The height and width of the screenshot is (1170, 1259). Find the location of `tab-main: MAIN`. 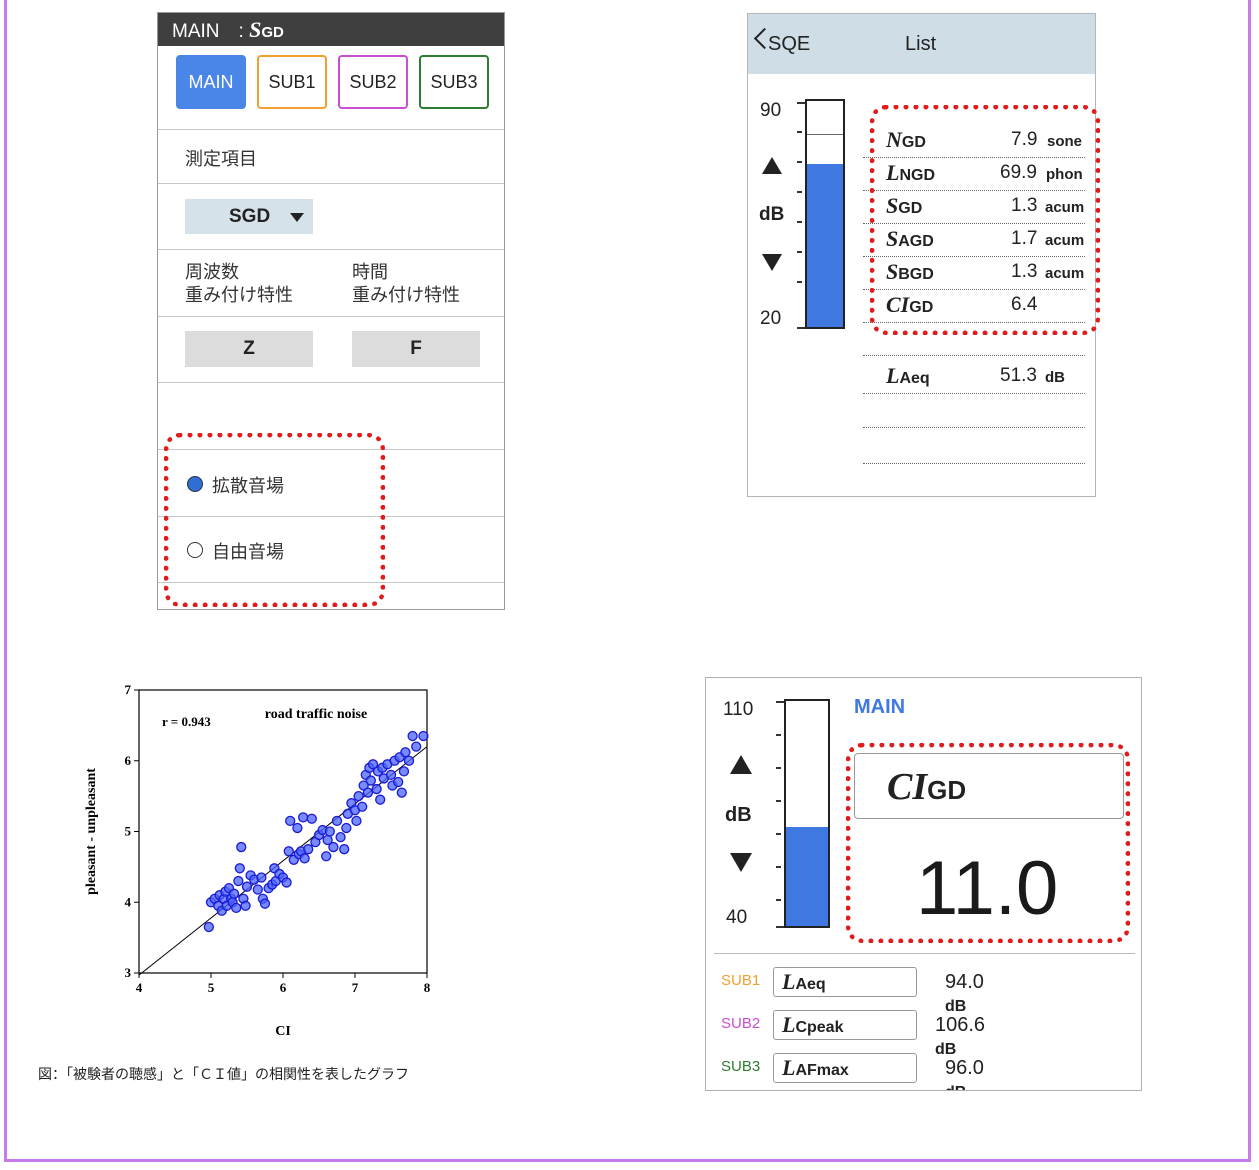

tab-main: MAIN is located at coordinates (211, 82).